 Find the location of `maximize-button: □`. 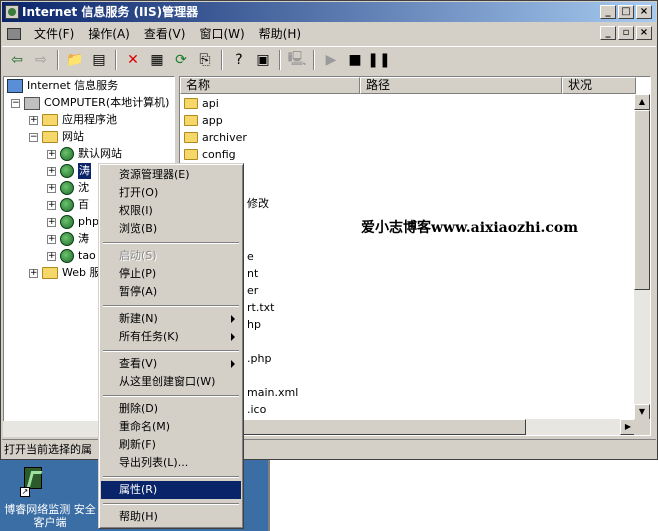

maximize-button: □ is located at coordinates (626, 12).